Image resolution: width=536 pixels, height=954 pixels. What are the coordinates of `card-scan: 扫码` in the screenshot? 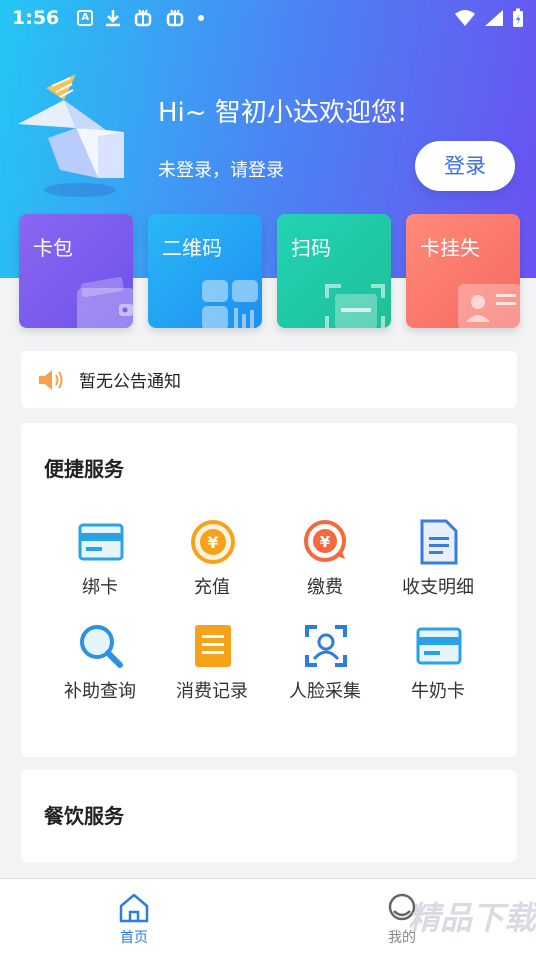 It's located at (334, 271).